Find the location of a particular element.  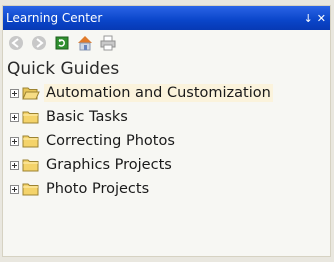

panel-title: Learning Center is located at coordinates (54, 18).